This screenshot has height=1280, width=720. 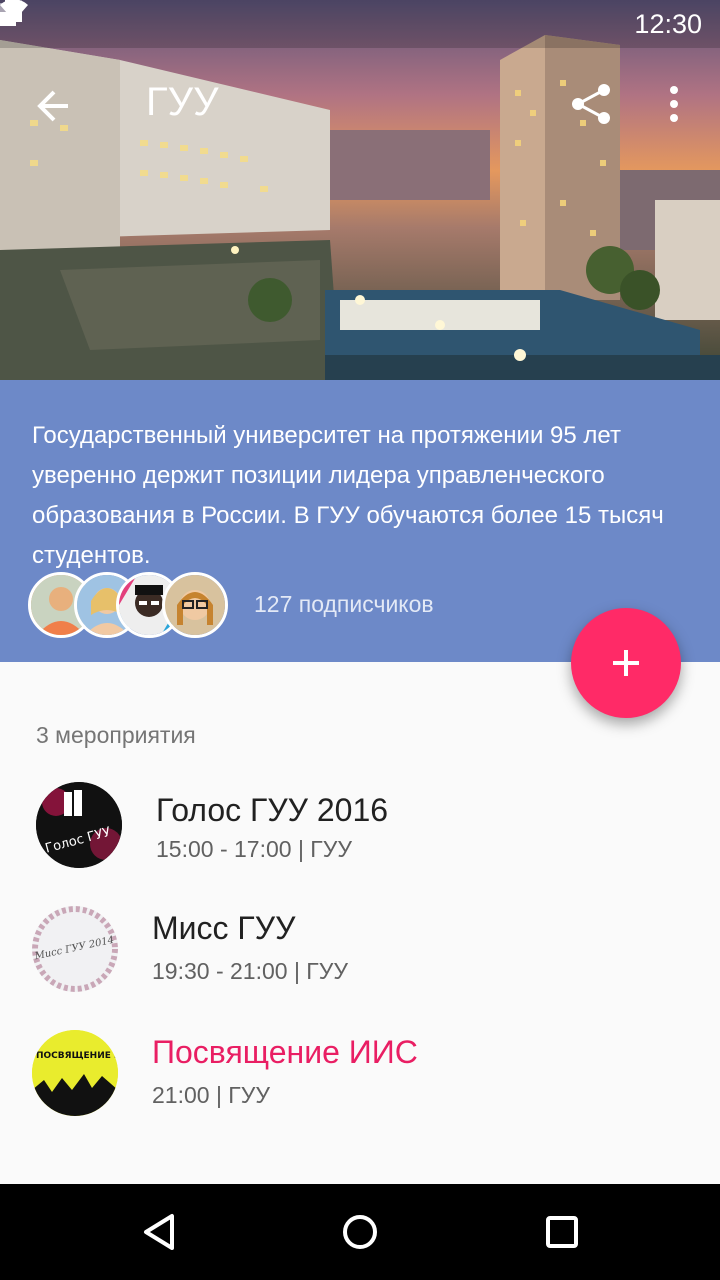 I want to click on status-bar: 12:30, so click(x=360, y=24).